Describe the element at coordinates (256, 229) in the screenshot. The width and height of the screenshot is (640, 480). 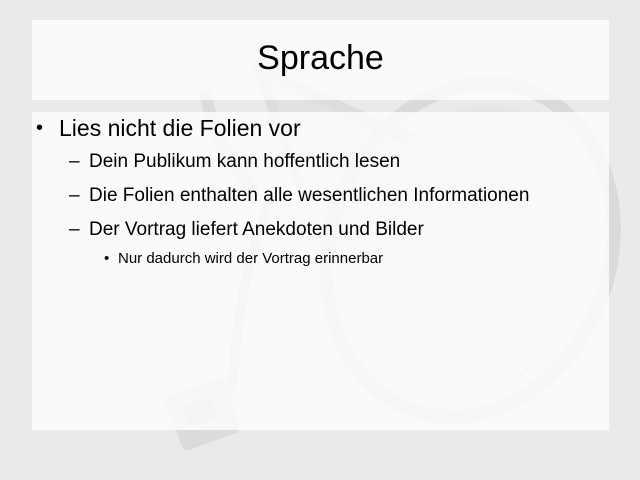
I see `sub-bullet-text: Der Vortrag liefert Anekdoten und Bilder` at that location.